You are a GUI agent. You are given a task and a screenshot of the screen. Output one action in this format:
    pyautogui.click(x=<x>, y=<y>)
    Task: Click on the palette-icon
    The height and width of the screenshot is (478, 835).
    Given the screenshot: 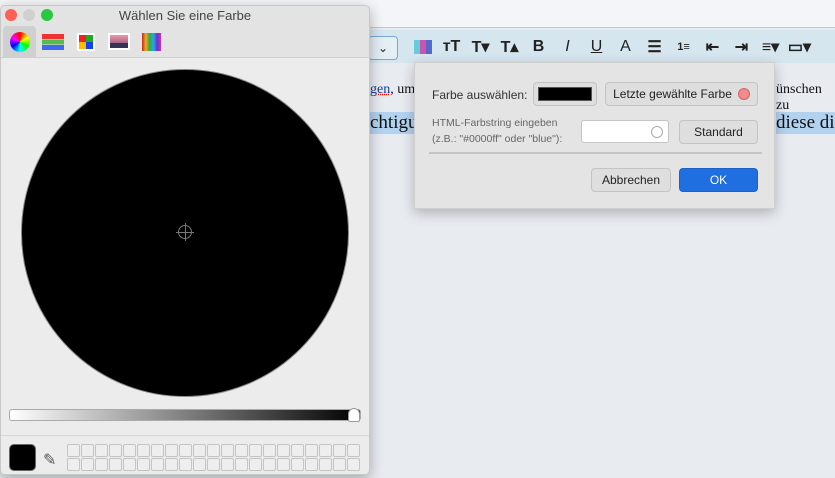 What is the action you would take?
    pyautogui.click(x=85, y=41)
    